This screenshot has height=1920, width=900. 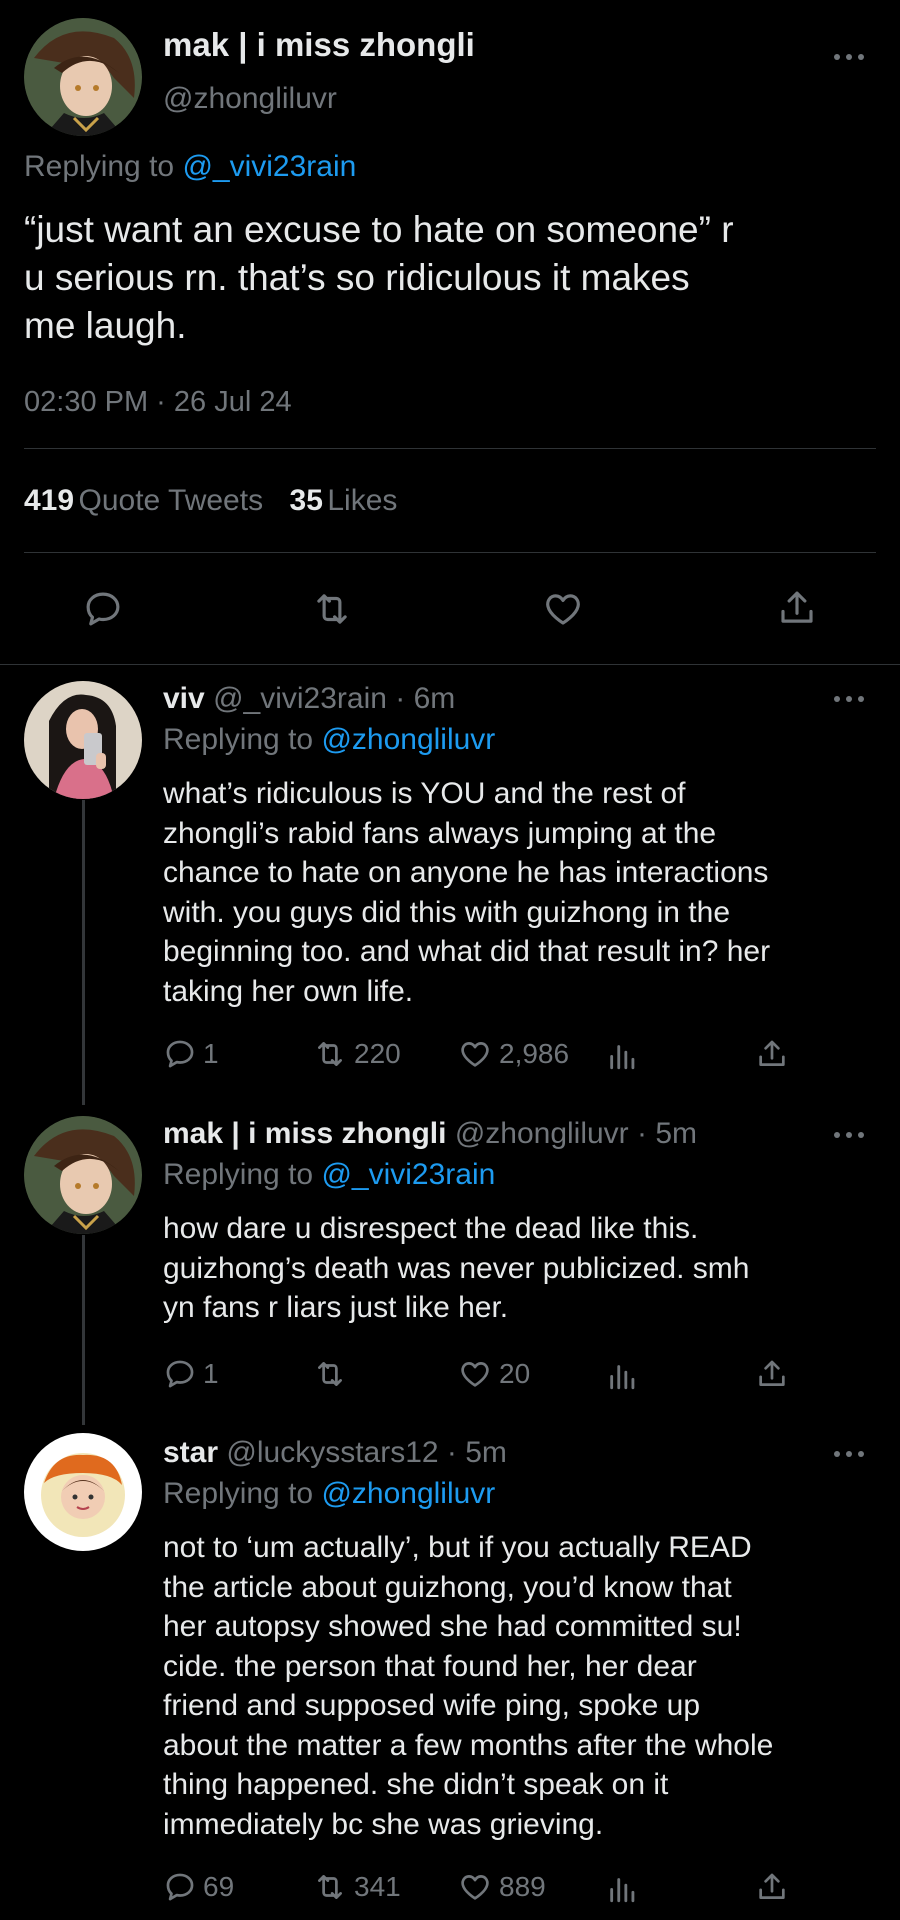 I want to click on display-name: viv, so click(x=184, y=698).